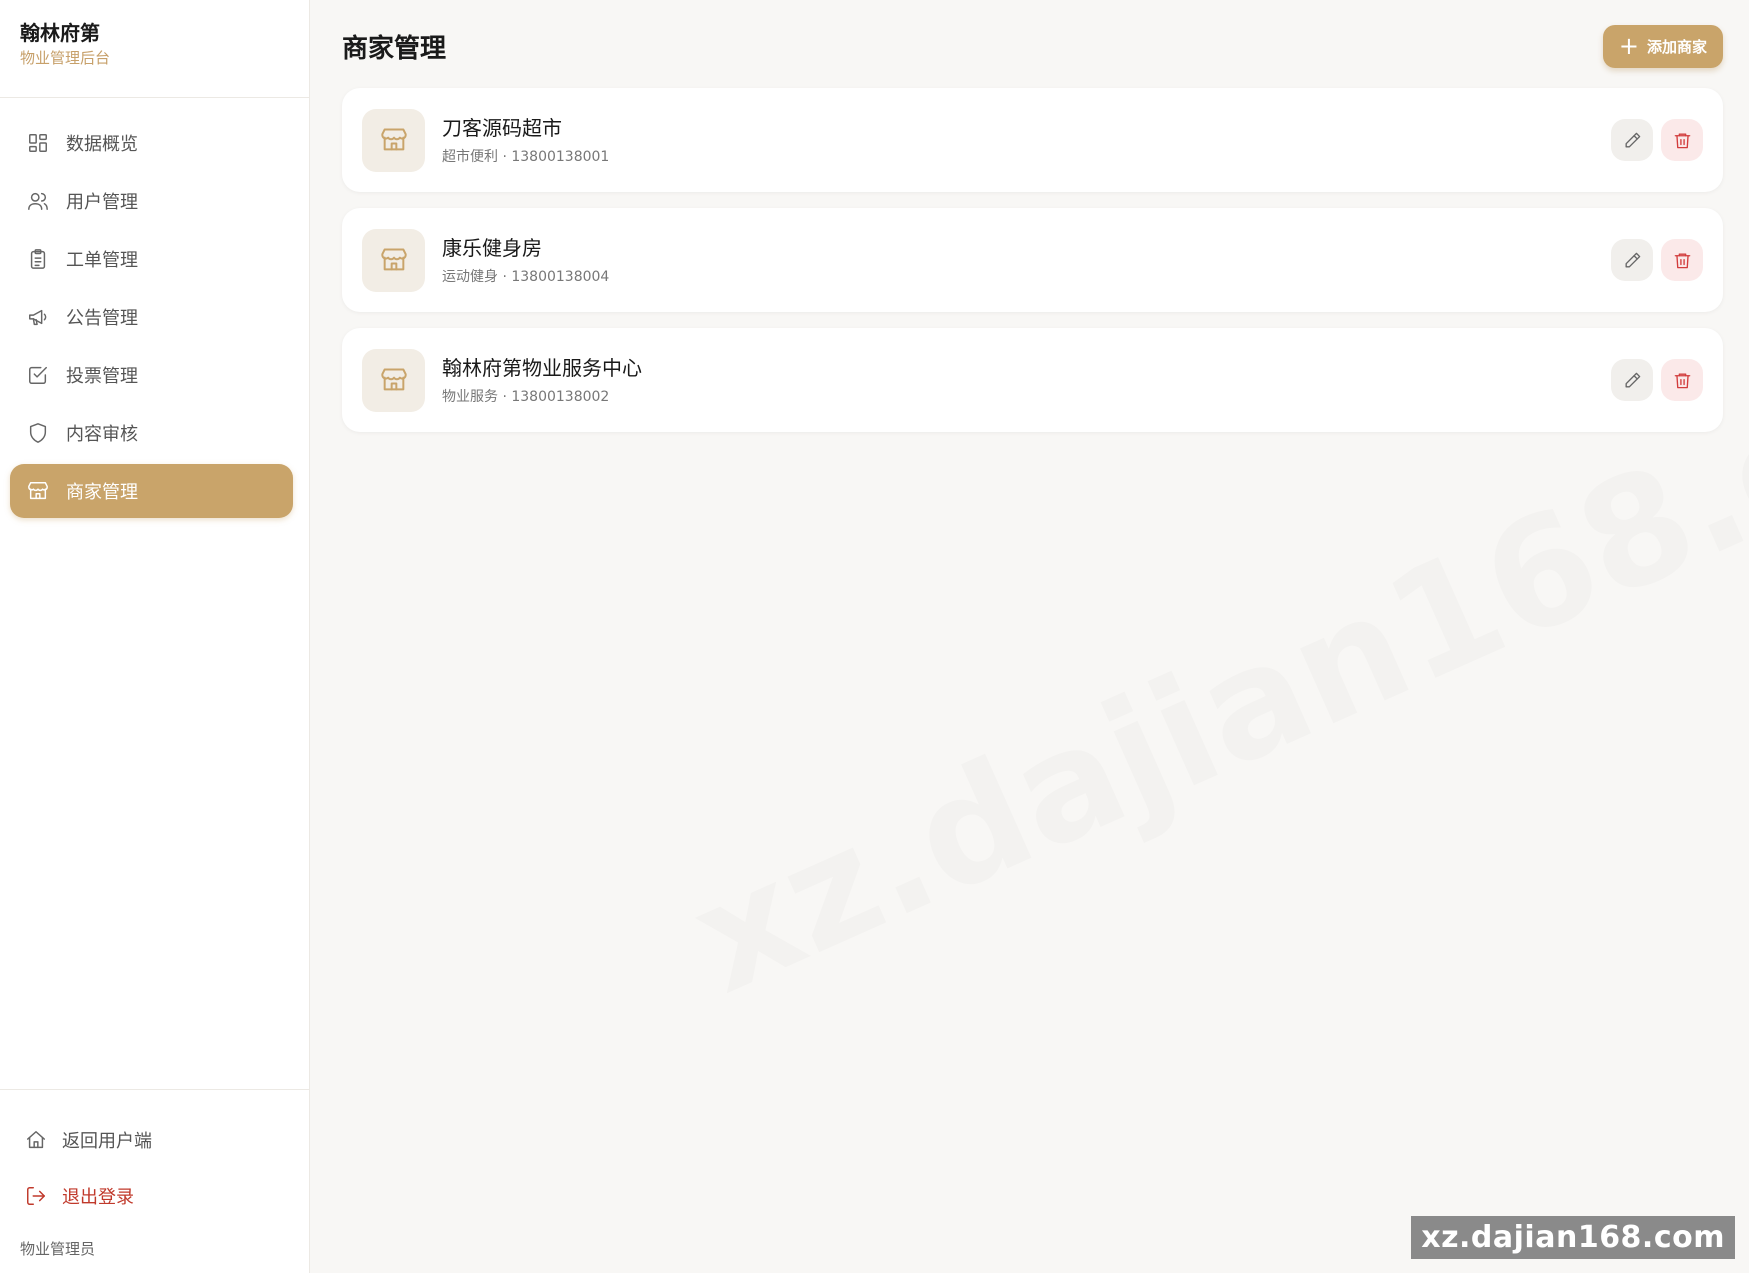  What do you see at coordinates (151, 259) in the screenshot?
I see `sidebar-item-tickets: 工单管理` at bounding box center [151, 259].